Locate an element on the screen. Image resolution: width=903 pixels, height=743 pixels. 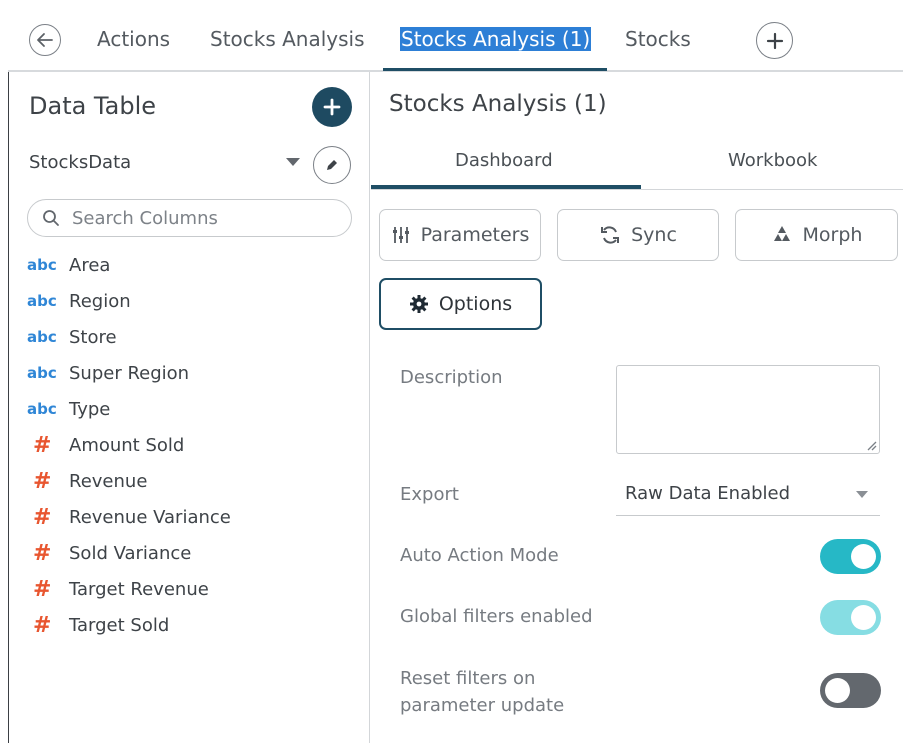
tab-workbook: Workbook is located at coordinates (772, 160).